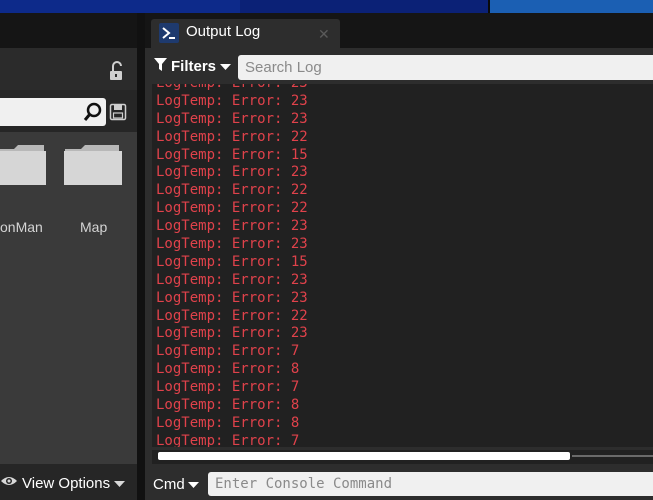  What do you see at coordinates (169, 33) in the screenshot?
I see `console-icon` at bounding box center [169, 33].